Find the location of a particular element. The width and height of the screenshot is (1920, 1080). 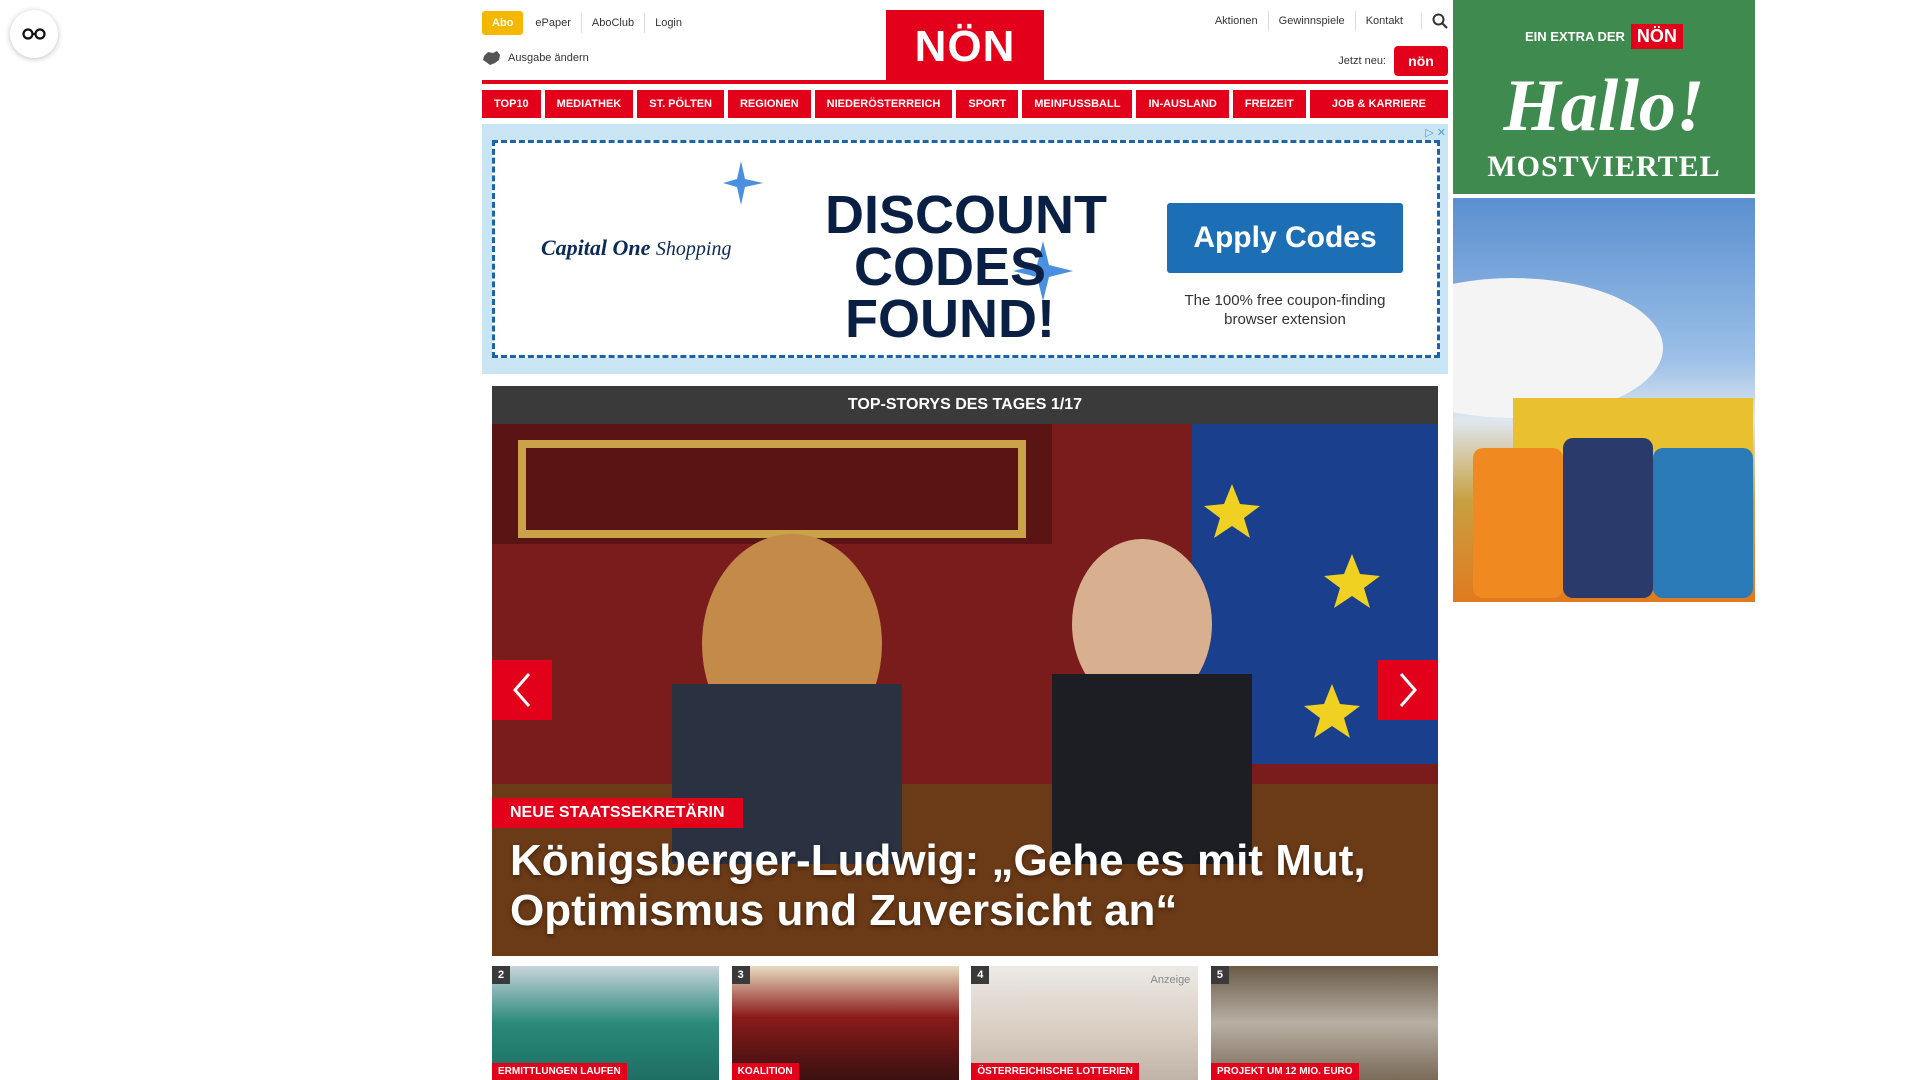

kleine-noen-badge: nön is located at coordinates (1421, 61).